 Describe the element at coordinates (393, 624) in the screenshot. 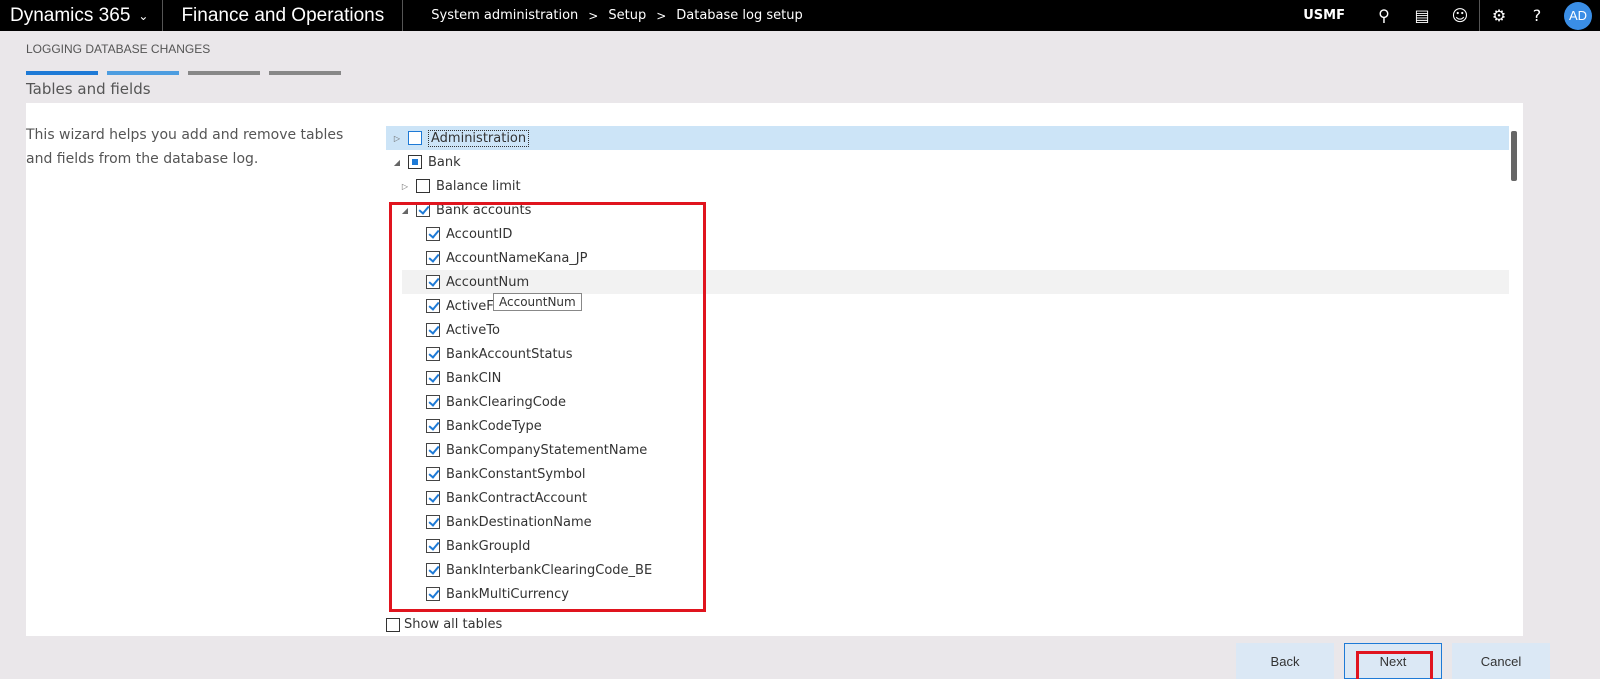

I see `show-all-tables-checkbox` at that location.